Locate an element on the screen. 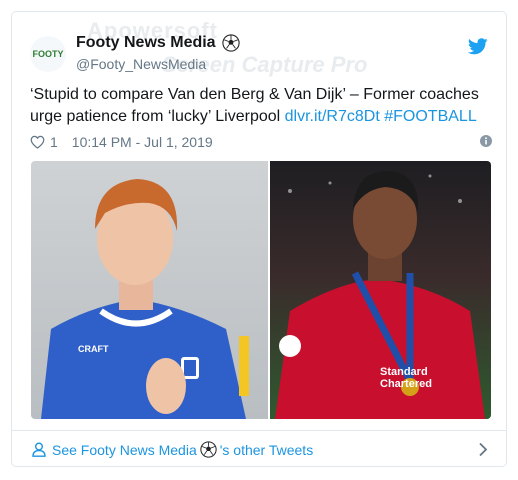 The width and height of the screenshot is (518, 480). display-name-text: Footy News Media is located at coordinates (146, 42).